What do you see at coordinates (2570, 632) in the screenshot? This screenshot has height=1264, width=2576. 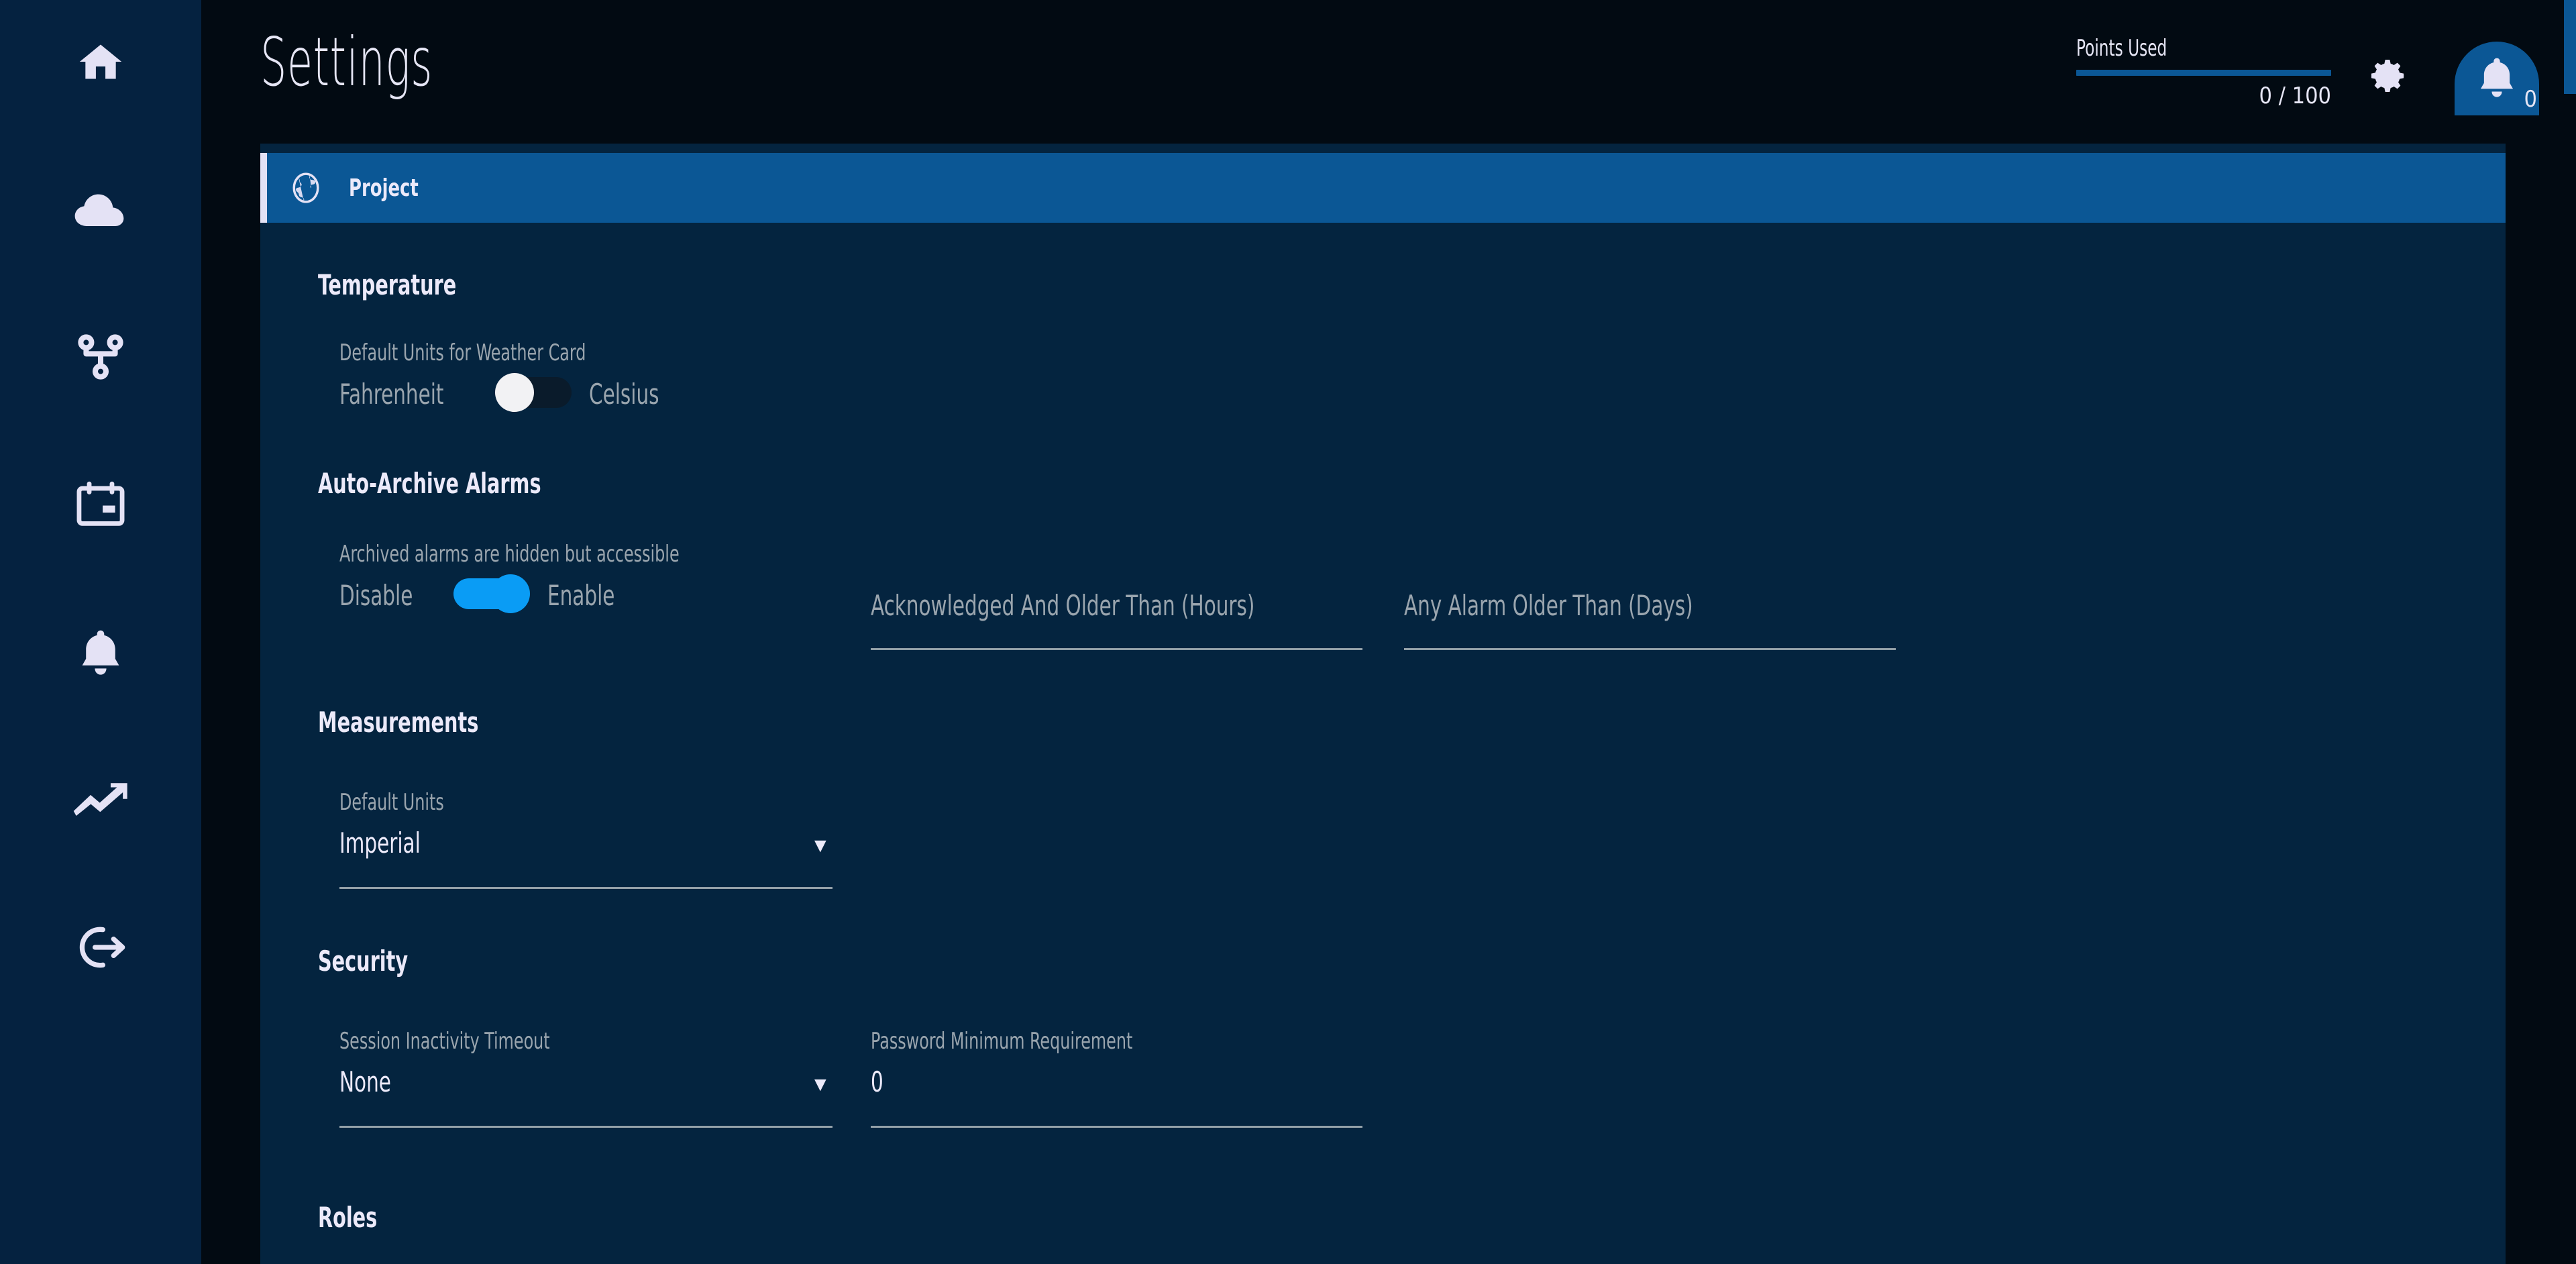 I see `vertical-scrollbar` at bounding box center [2570, 632].